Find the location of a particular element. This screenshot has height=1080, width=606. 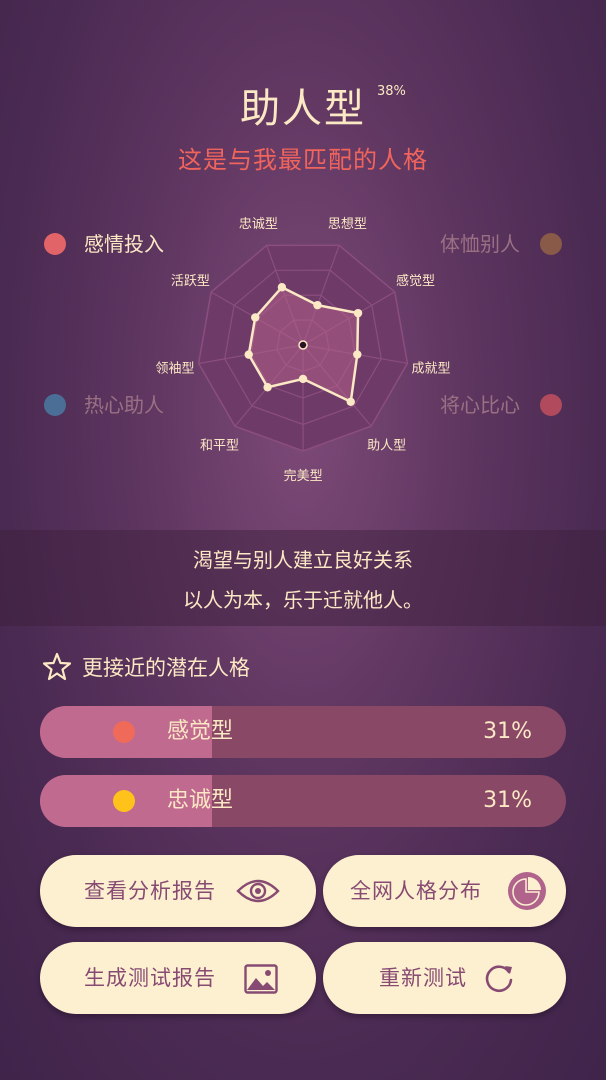

radar-axis-label: 完美型 is located at coordinates (303, 476).